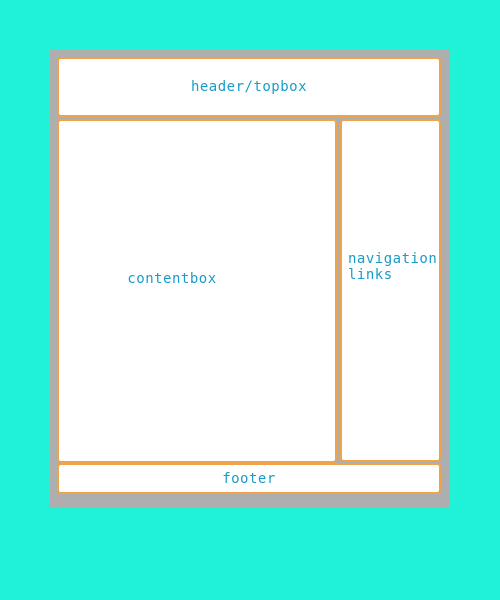 This screenshot has width=500, height=600. I want to click on content-label: contentbox, so click(172, 279).